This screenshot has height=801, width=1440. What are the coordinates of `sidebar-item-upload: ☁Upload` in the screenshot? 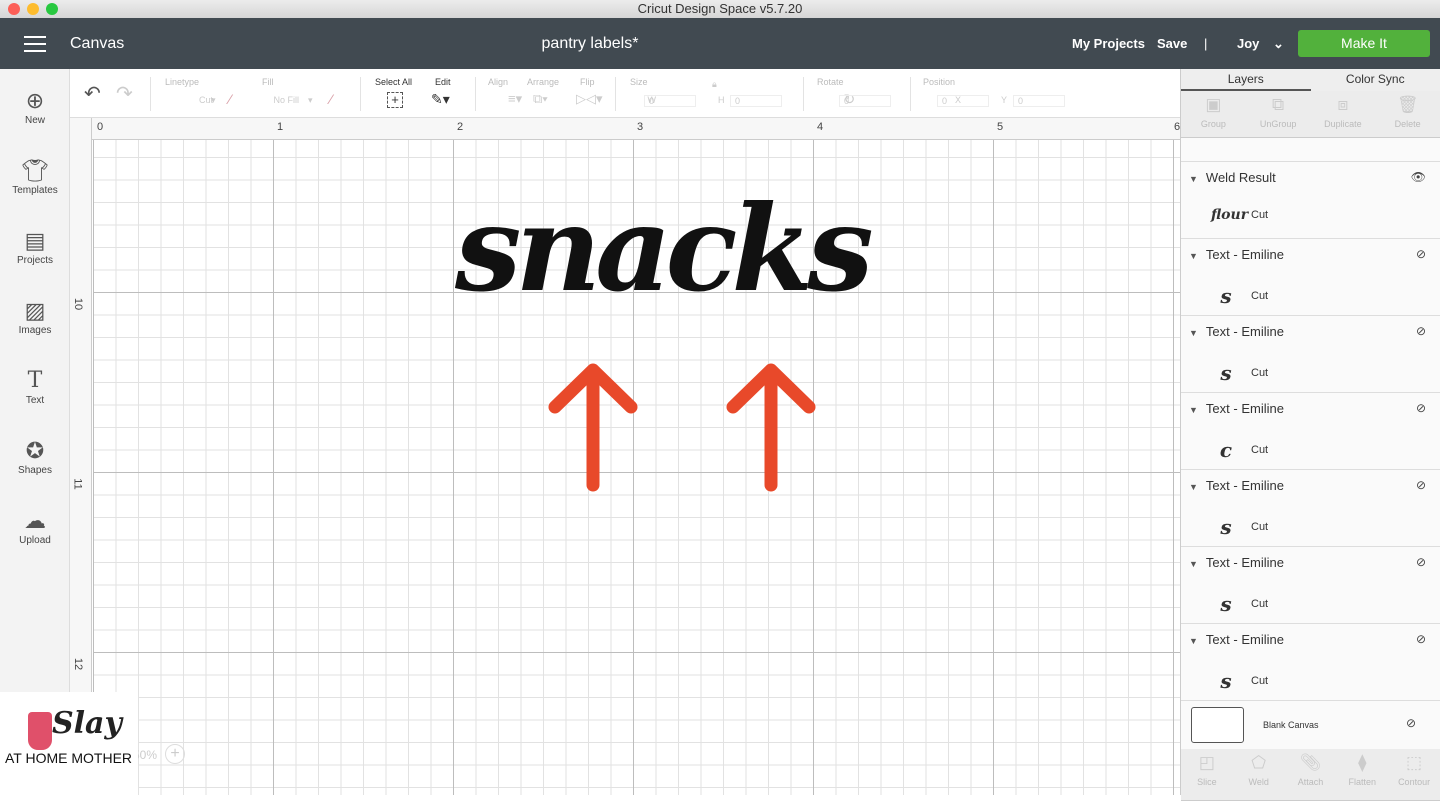 It's located at (35, 526).